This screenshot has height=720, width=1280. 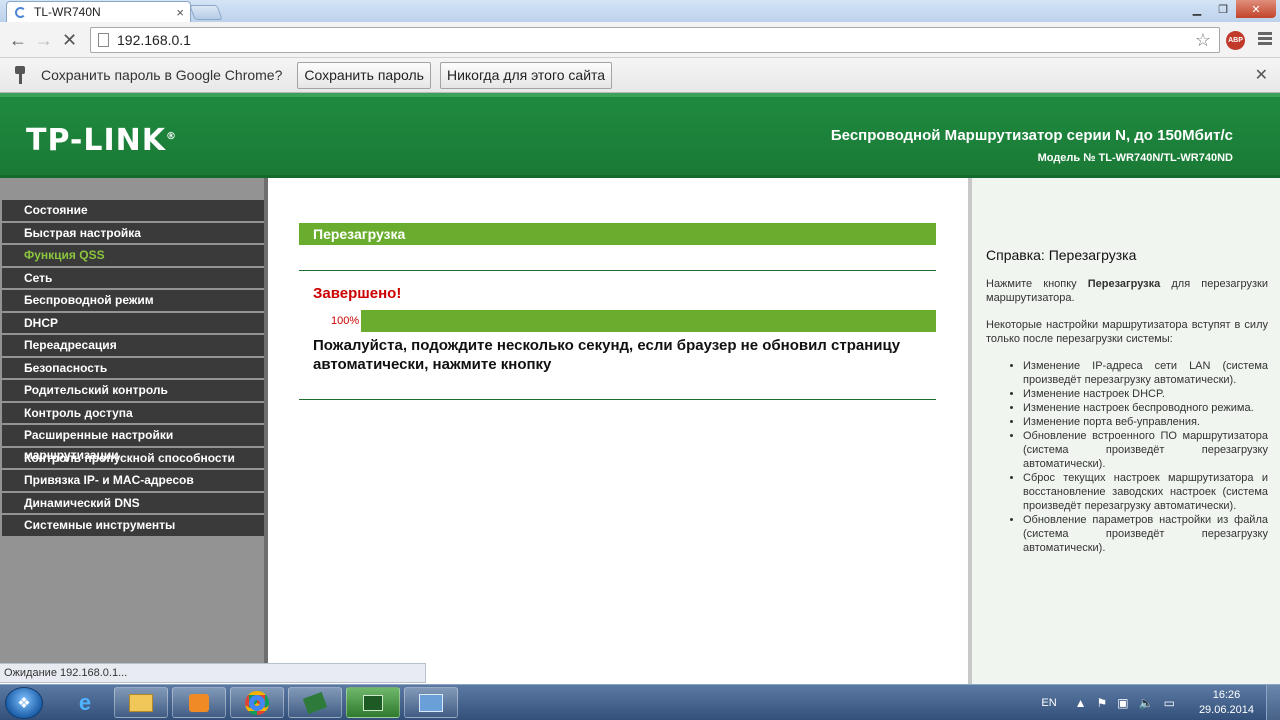 I want to click on menu-item-wireless: Беспроводной режим, so click(x=133, y=301).